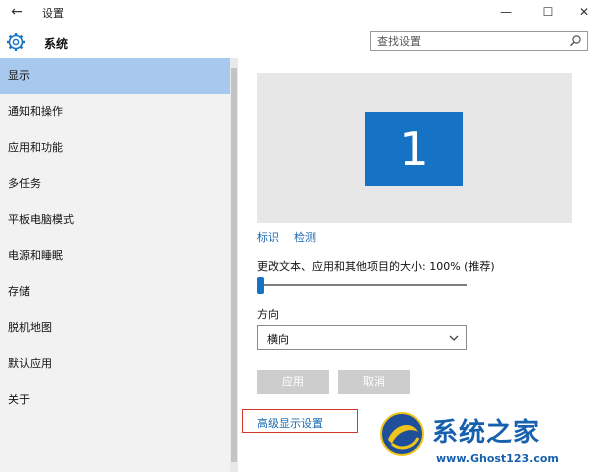  I want to click on search-icon, so click(575, 41).